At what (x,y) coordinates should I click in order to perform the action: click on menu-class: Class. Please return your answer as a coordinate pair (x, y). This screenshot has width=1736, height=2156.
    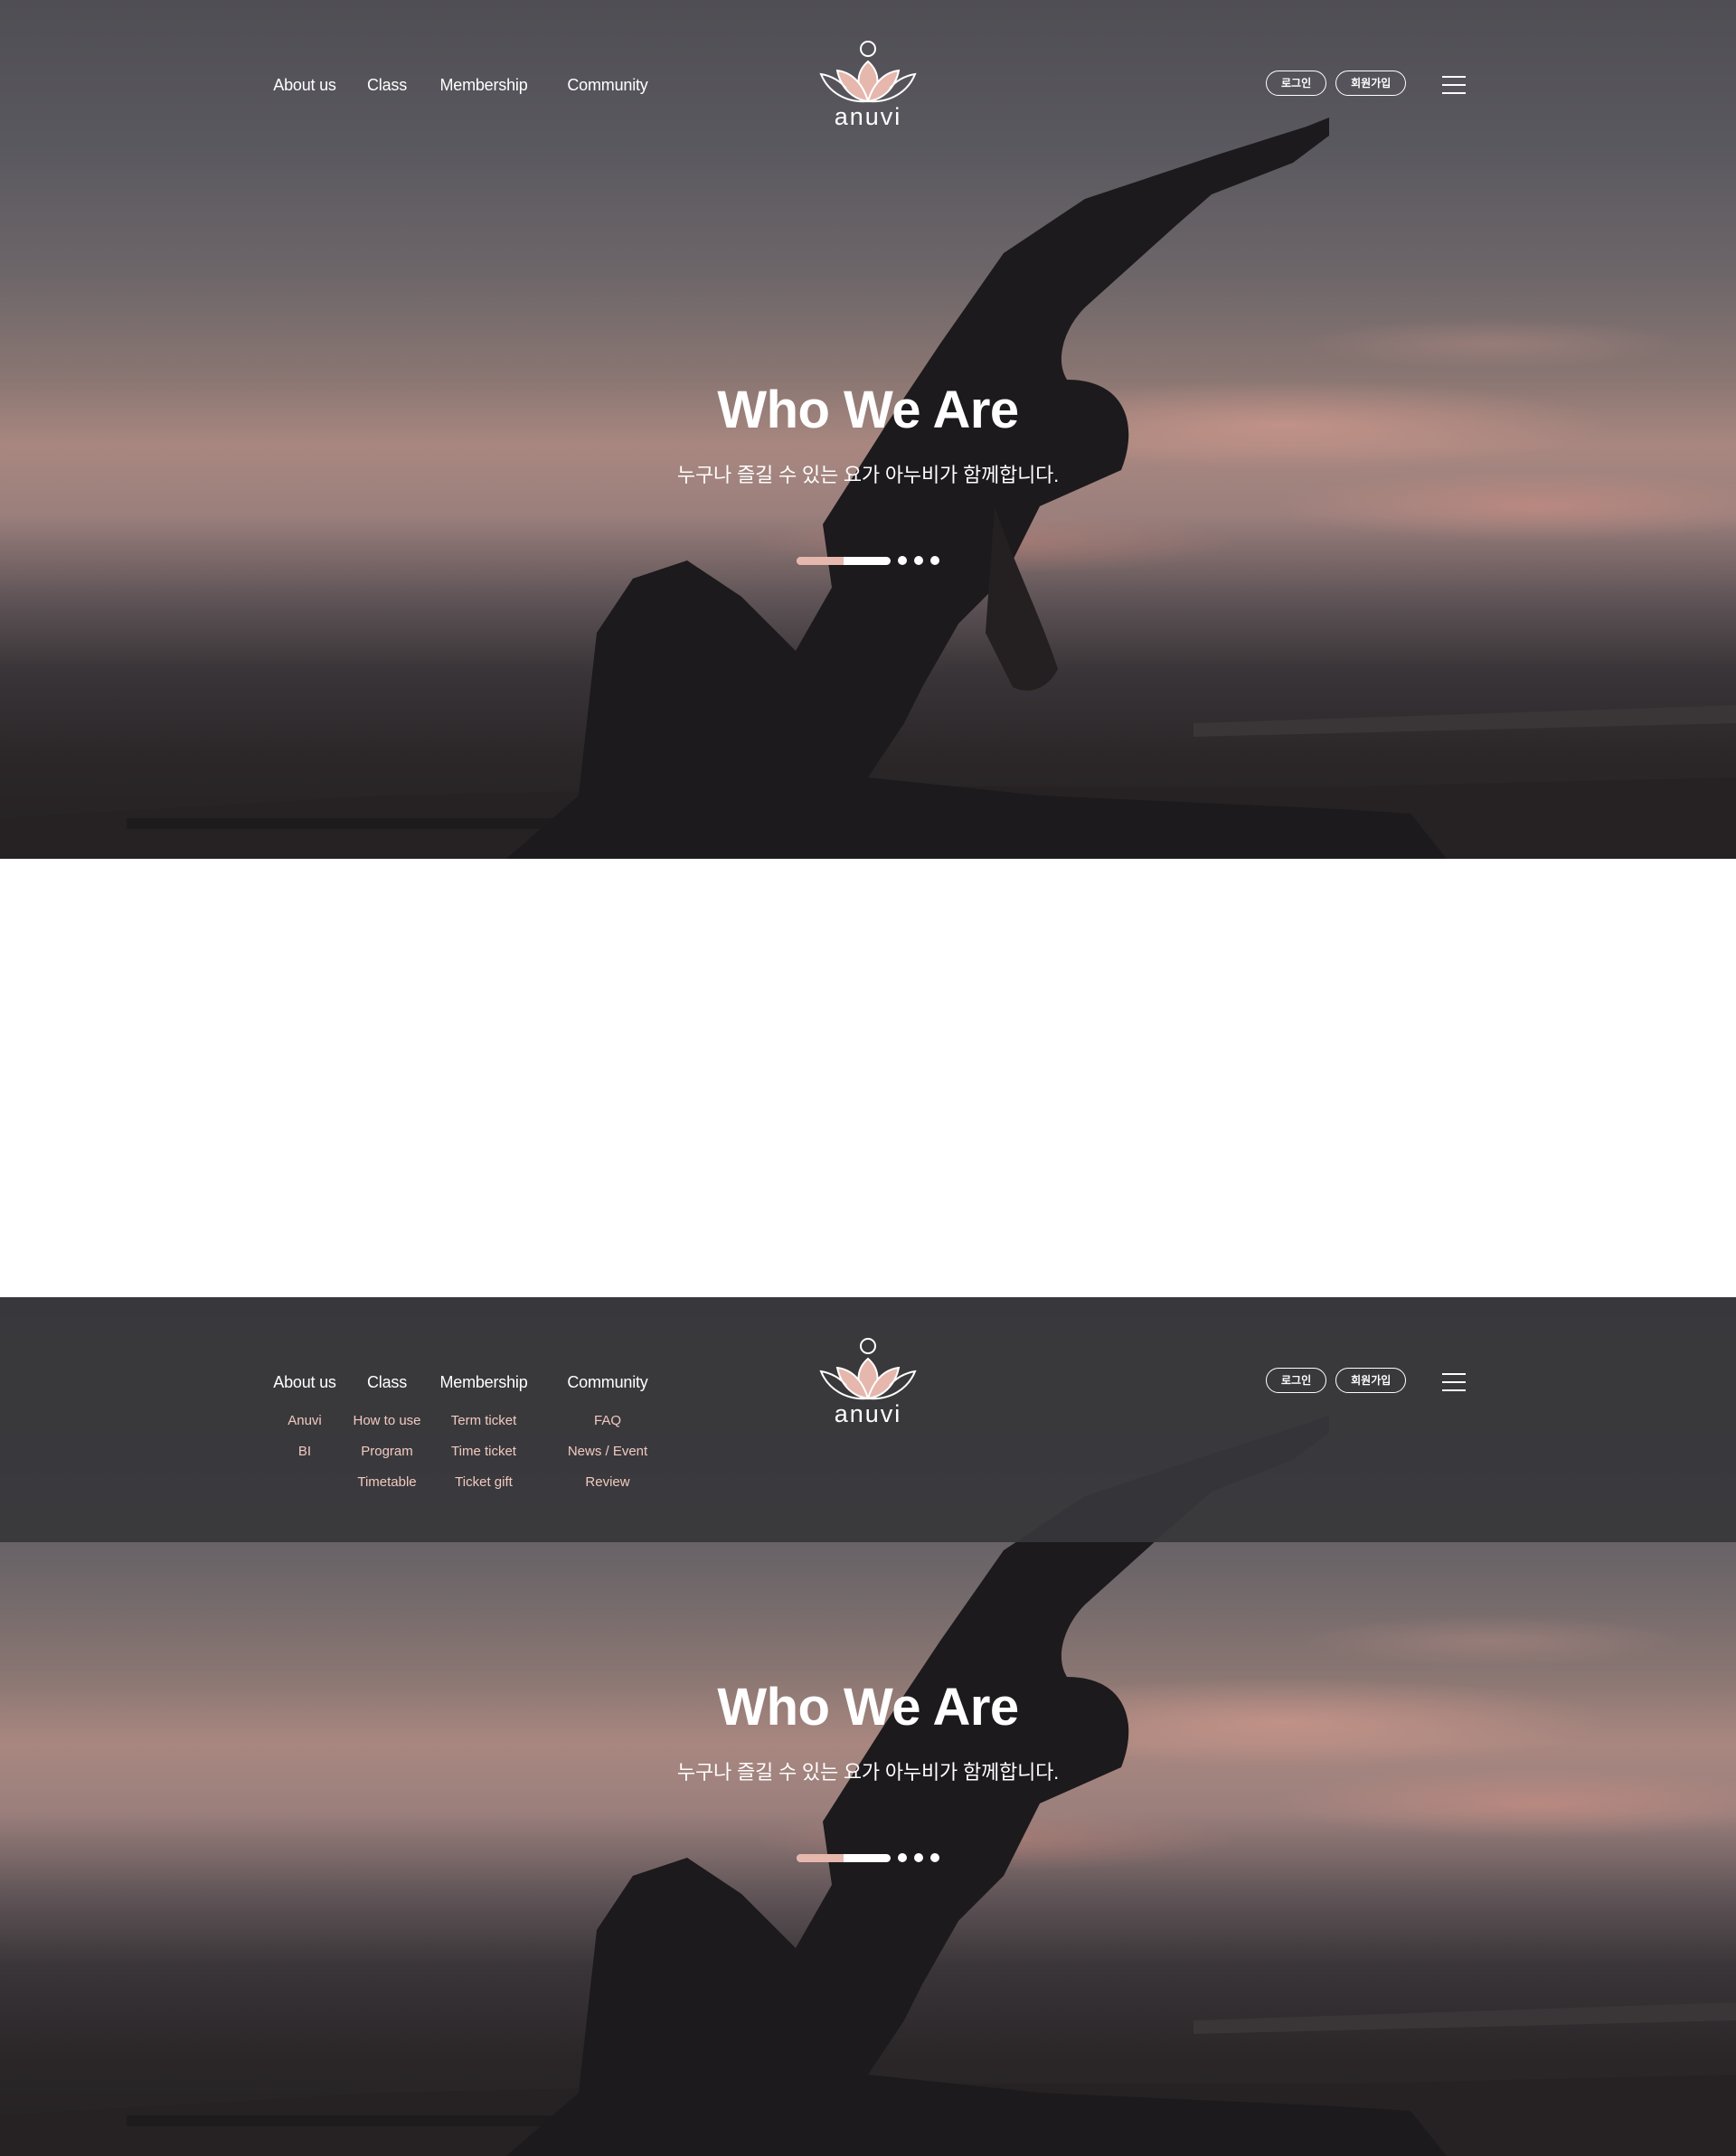
    Looking at the image, I should click on (387, 85).